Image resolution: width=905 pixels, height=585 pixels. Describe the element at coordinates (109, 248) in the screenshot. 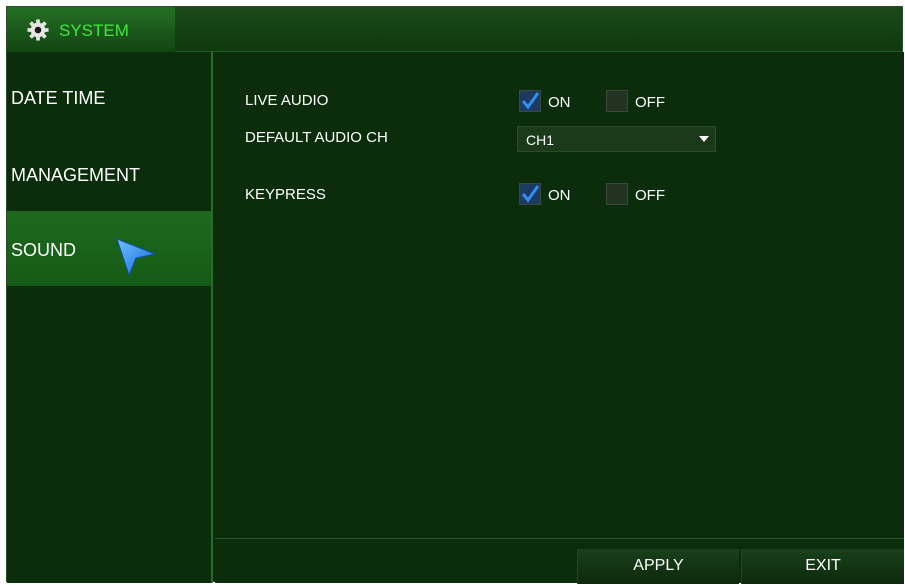

I see `sidebar-item-sound: SOUND` at that location.